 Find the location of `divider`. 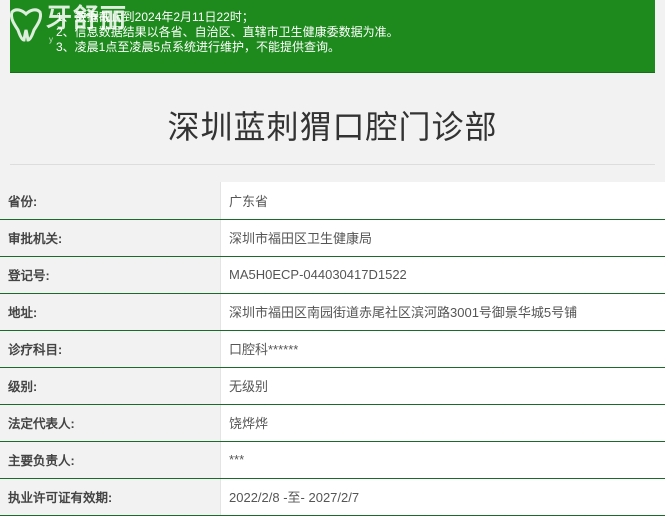

divider is located at coordinates (332, 164).